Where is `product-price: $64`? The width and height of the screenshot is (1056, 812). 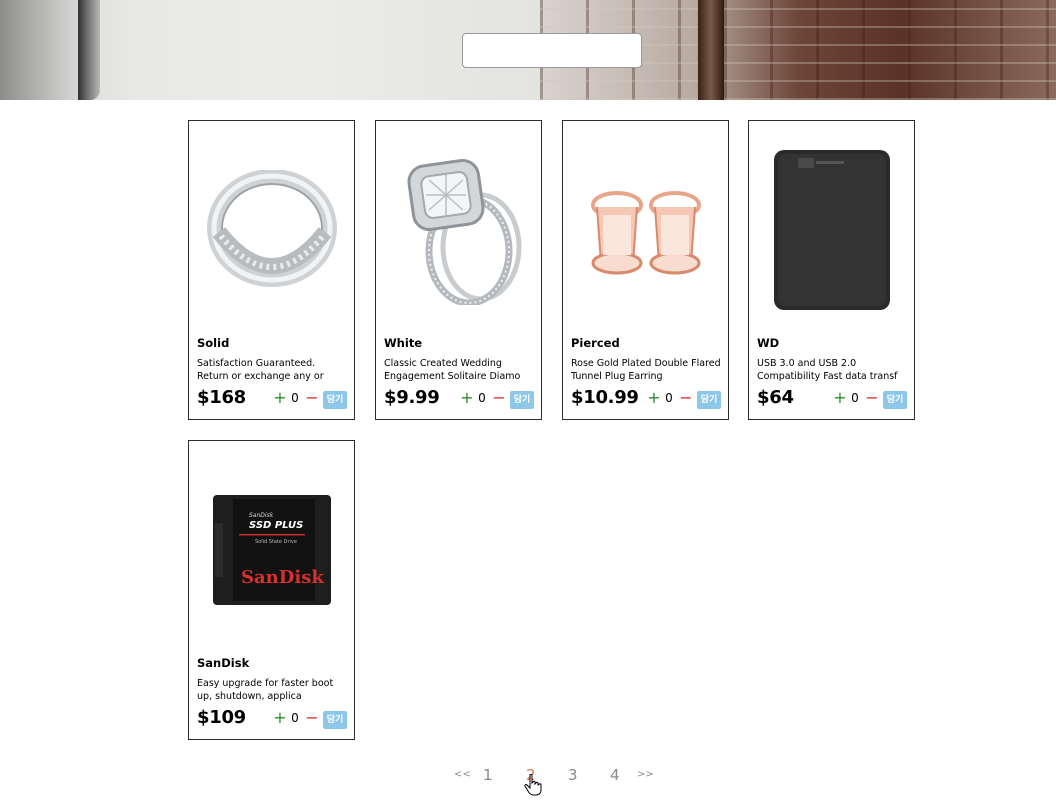
product-price: $64 is located at coordinates (775, 397).